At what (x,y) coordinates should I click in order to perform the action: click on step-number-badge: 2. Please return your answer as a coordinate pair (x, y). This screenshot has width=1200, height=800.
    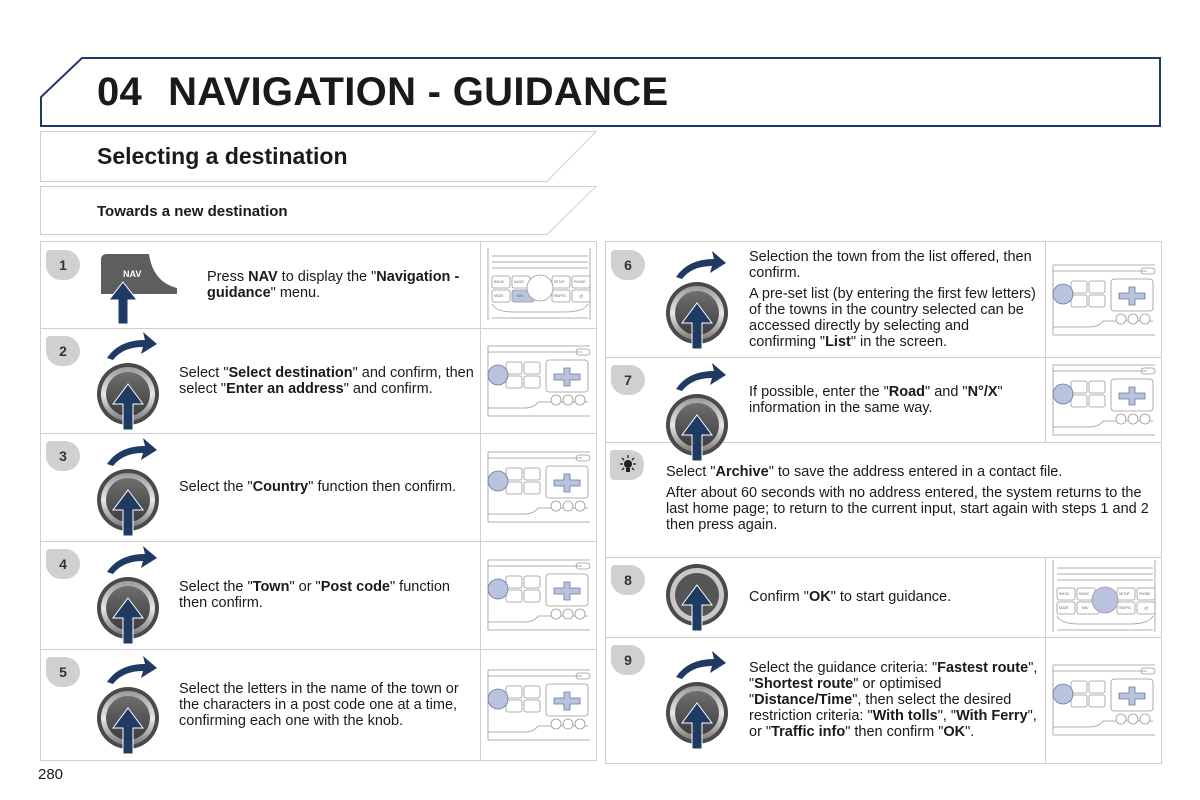
    Looking at the image, I should click on (63, 351).